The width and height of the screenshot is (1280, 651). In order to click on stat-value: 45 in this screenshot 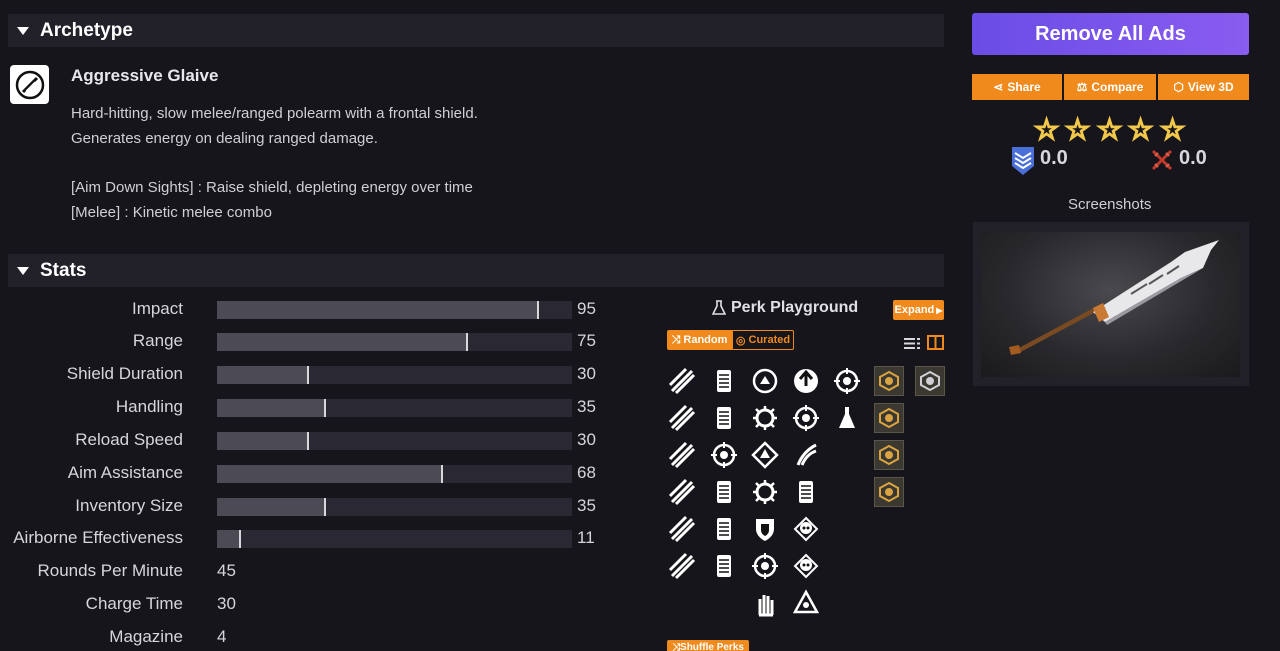, I will do `click(226, 570)`.